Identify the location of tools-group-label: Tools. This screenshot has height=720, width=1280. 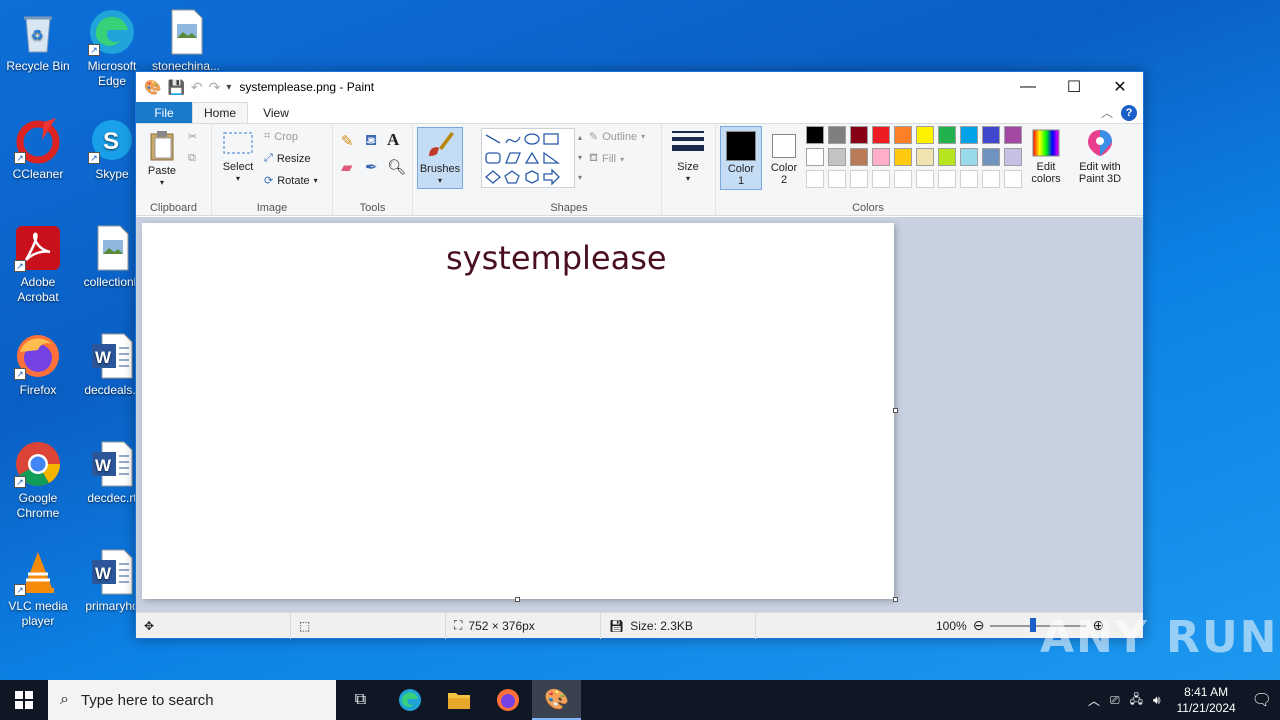
(372, 208).